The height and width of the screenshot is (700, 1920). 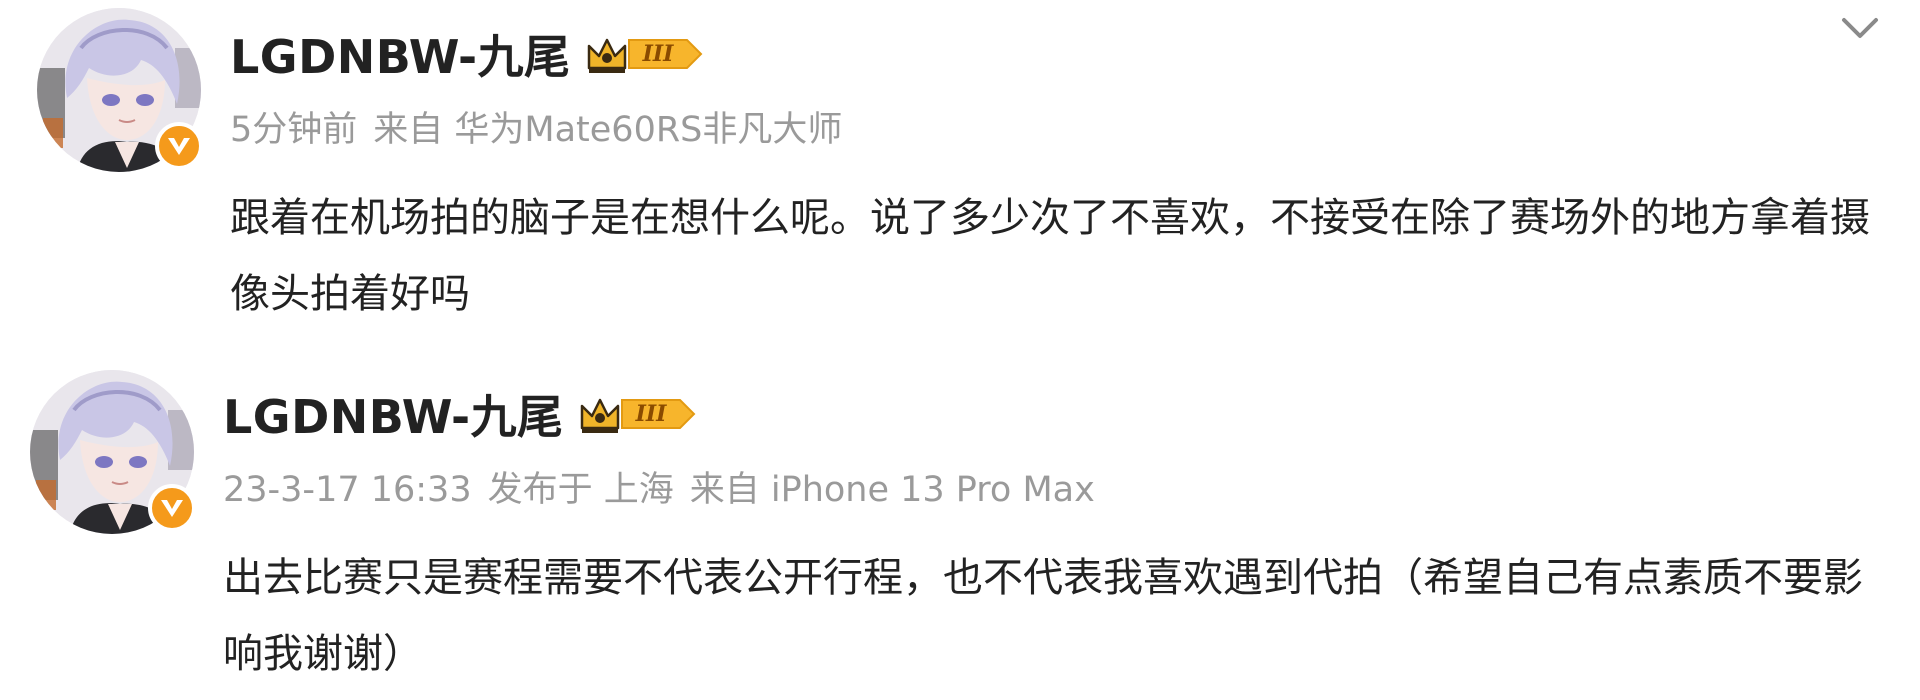 I want to click on post-source: 来自 华为Mate60RS非凡大师, so click(x=608, y=130).